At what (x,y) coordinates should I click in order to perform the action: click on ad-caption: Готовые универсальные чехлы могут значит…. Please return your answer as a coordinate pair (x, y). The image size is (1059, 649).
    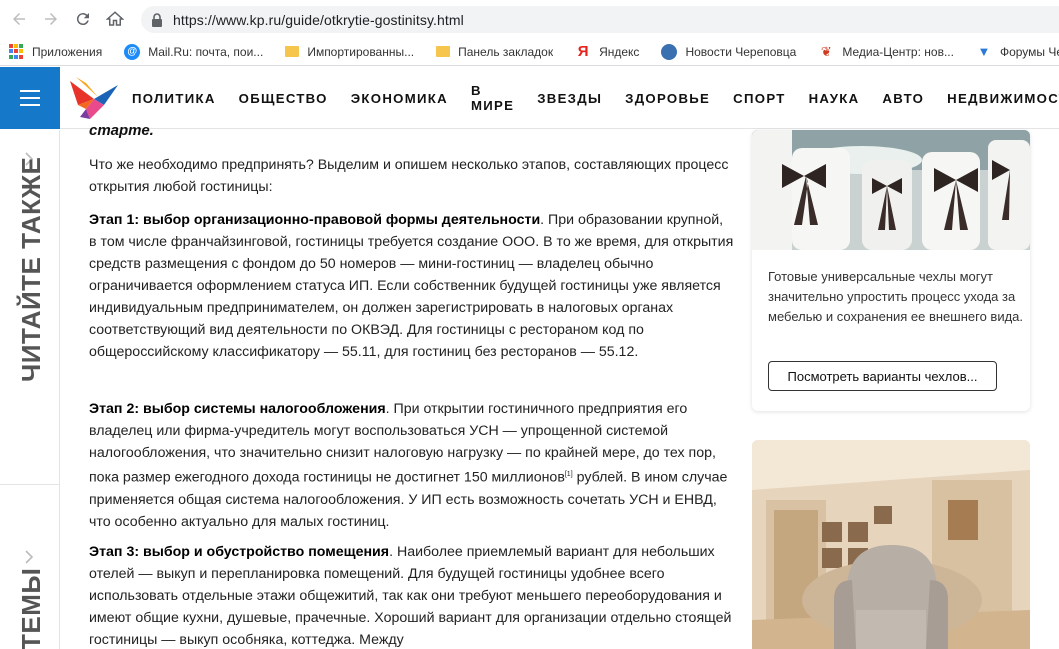
    Looking at the image, I should click on (896, 296).